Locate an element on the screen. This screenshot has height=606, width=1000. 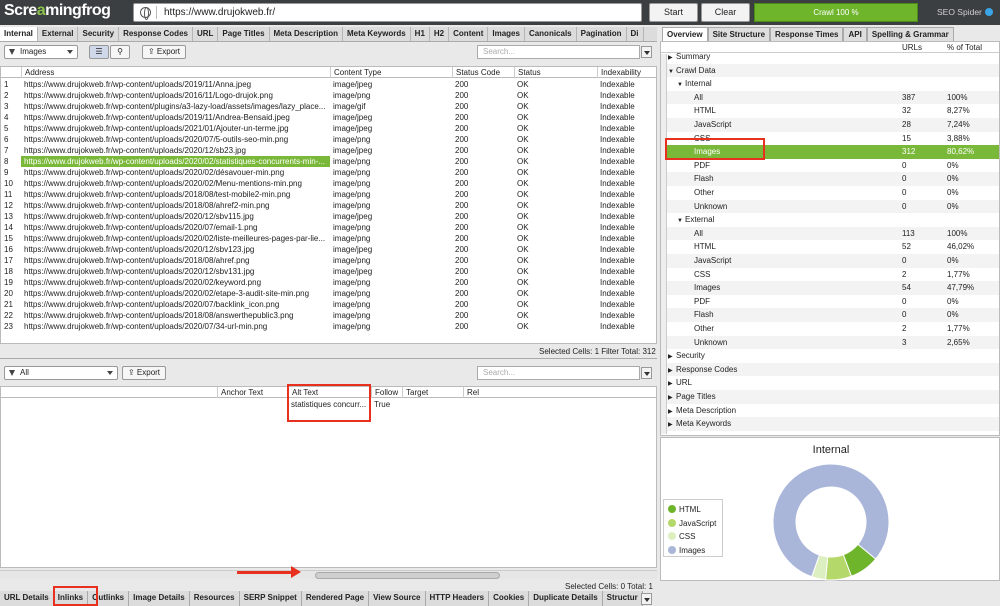
column-header-status: Status is located at coordinates (527, 72).